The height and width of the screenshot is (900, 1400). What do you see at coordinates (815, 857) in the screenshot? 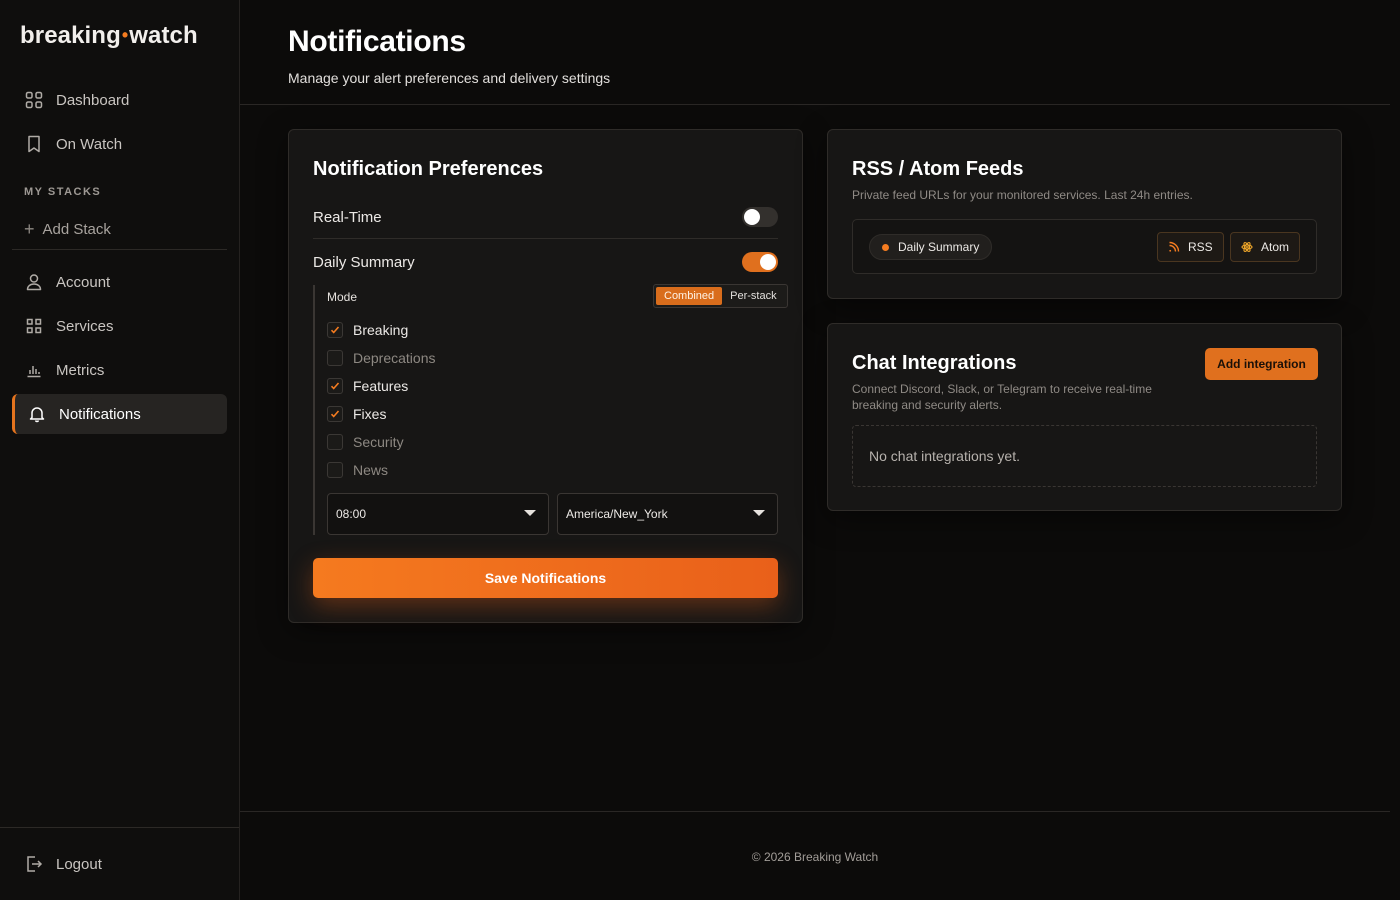
I see `footer-copyright: © 2026 Breaking Watch` at bounding box center [815, 857].